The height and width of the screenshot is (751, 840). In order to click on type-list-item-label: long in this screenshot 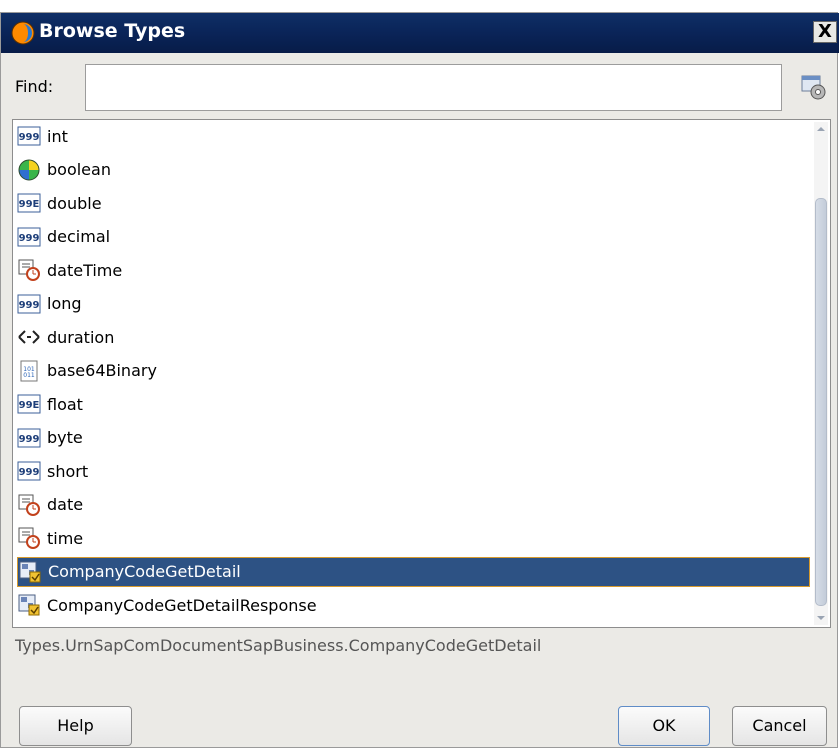, I will do `click(64, 303)`.